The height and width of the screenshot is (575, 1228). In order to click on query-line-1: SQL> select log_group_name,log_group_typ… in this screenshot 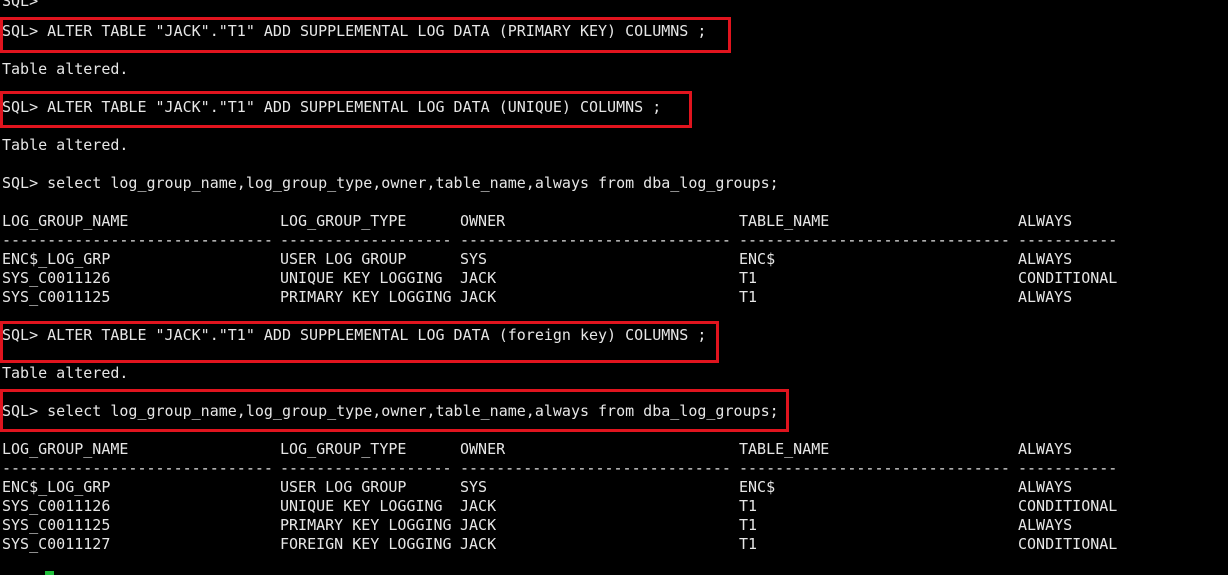, I will do `click(390, 183)`.